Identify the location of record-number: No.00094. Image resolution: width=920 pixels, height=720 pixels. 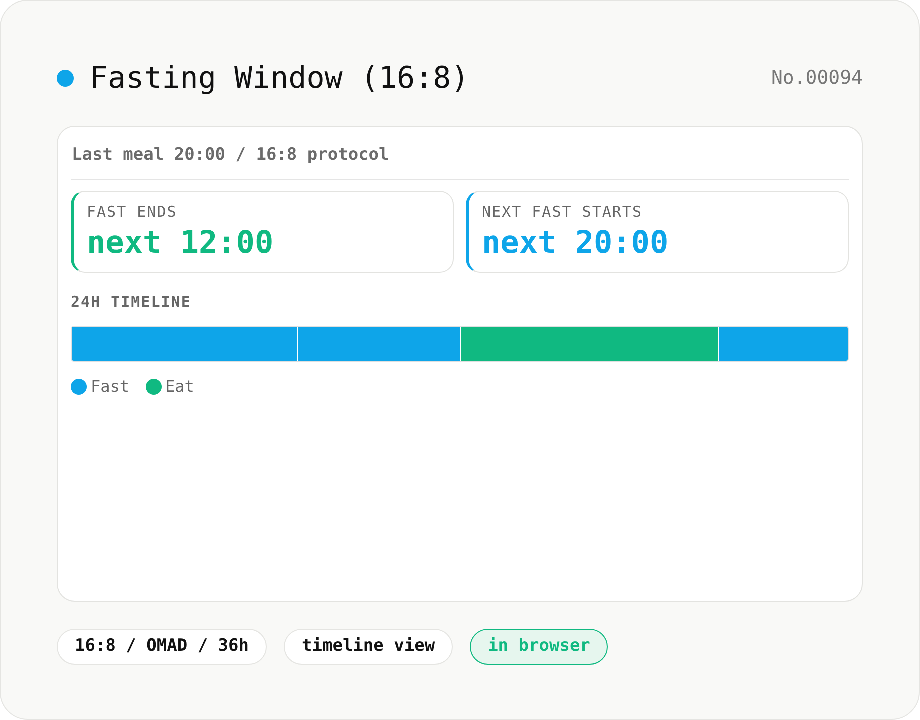
(817, 78).